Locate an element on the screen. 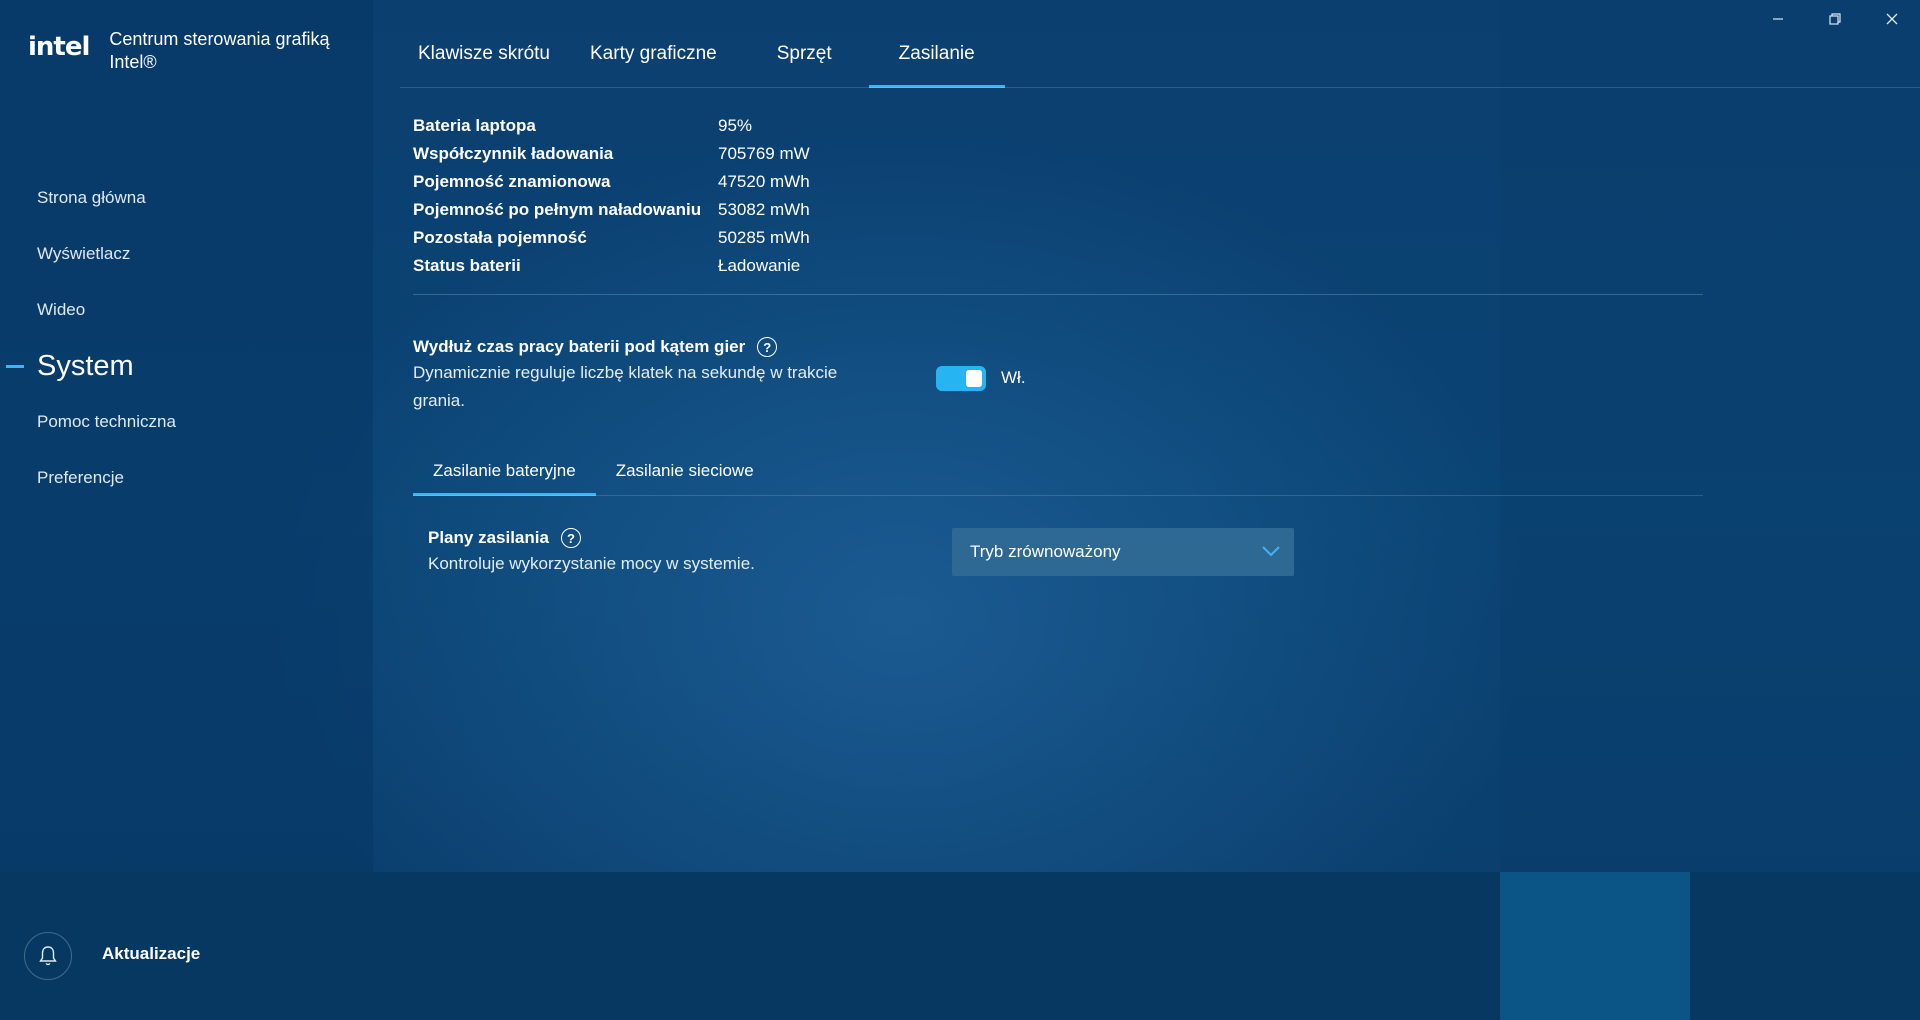  power-plans-title: Plany zasilania ? is located at coordinates (591, 538).